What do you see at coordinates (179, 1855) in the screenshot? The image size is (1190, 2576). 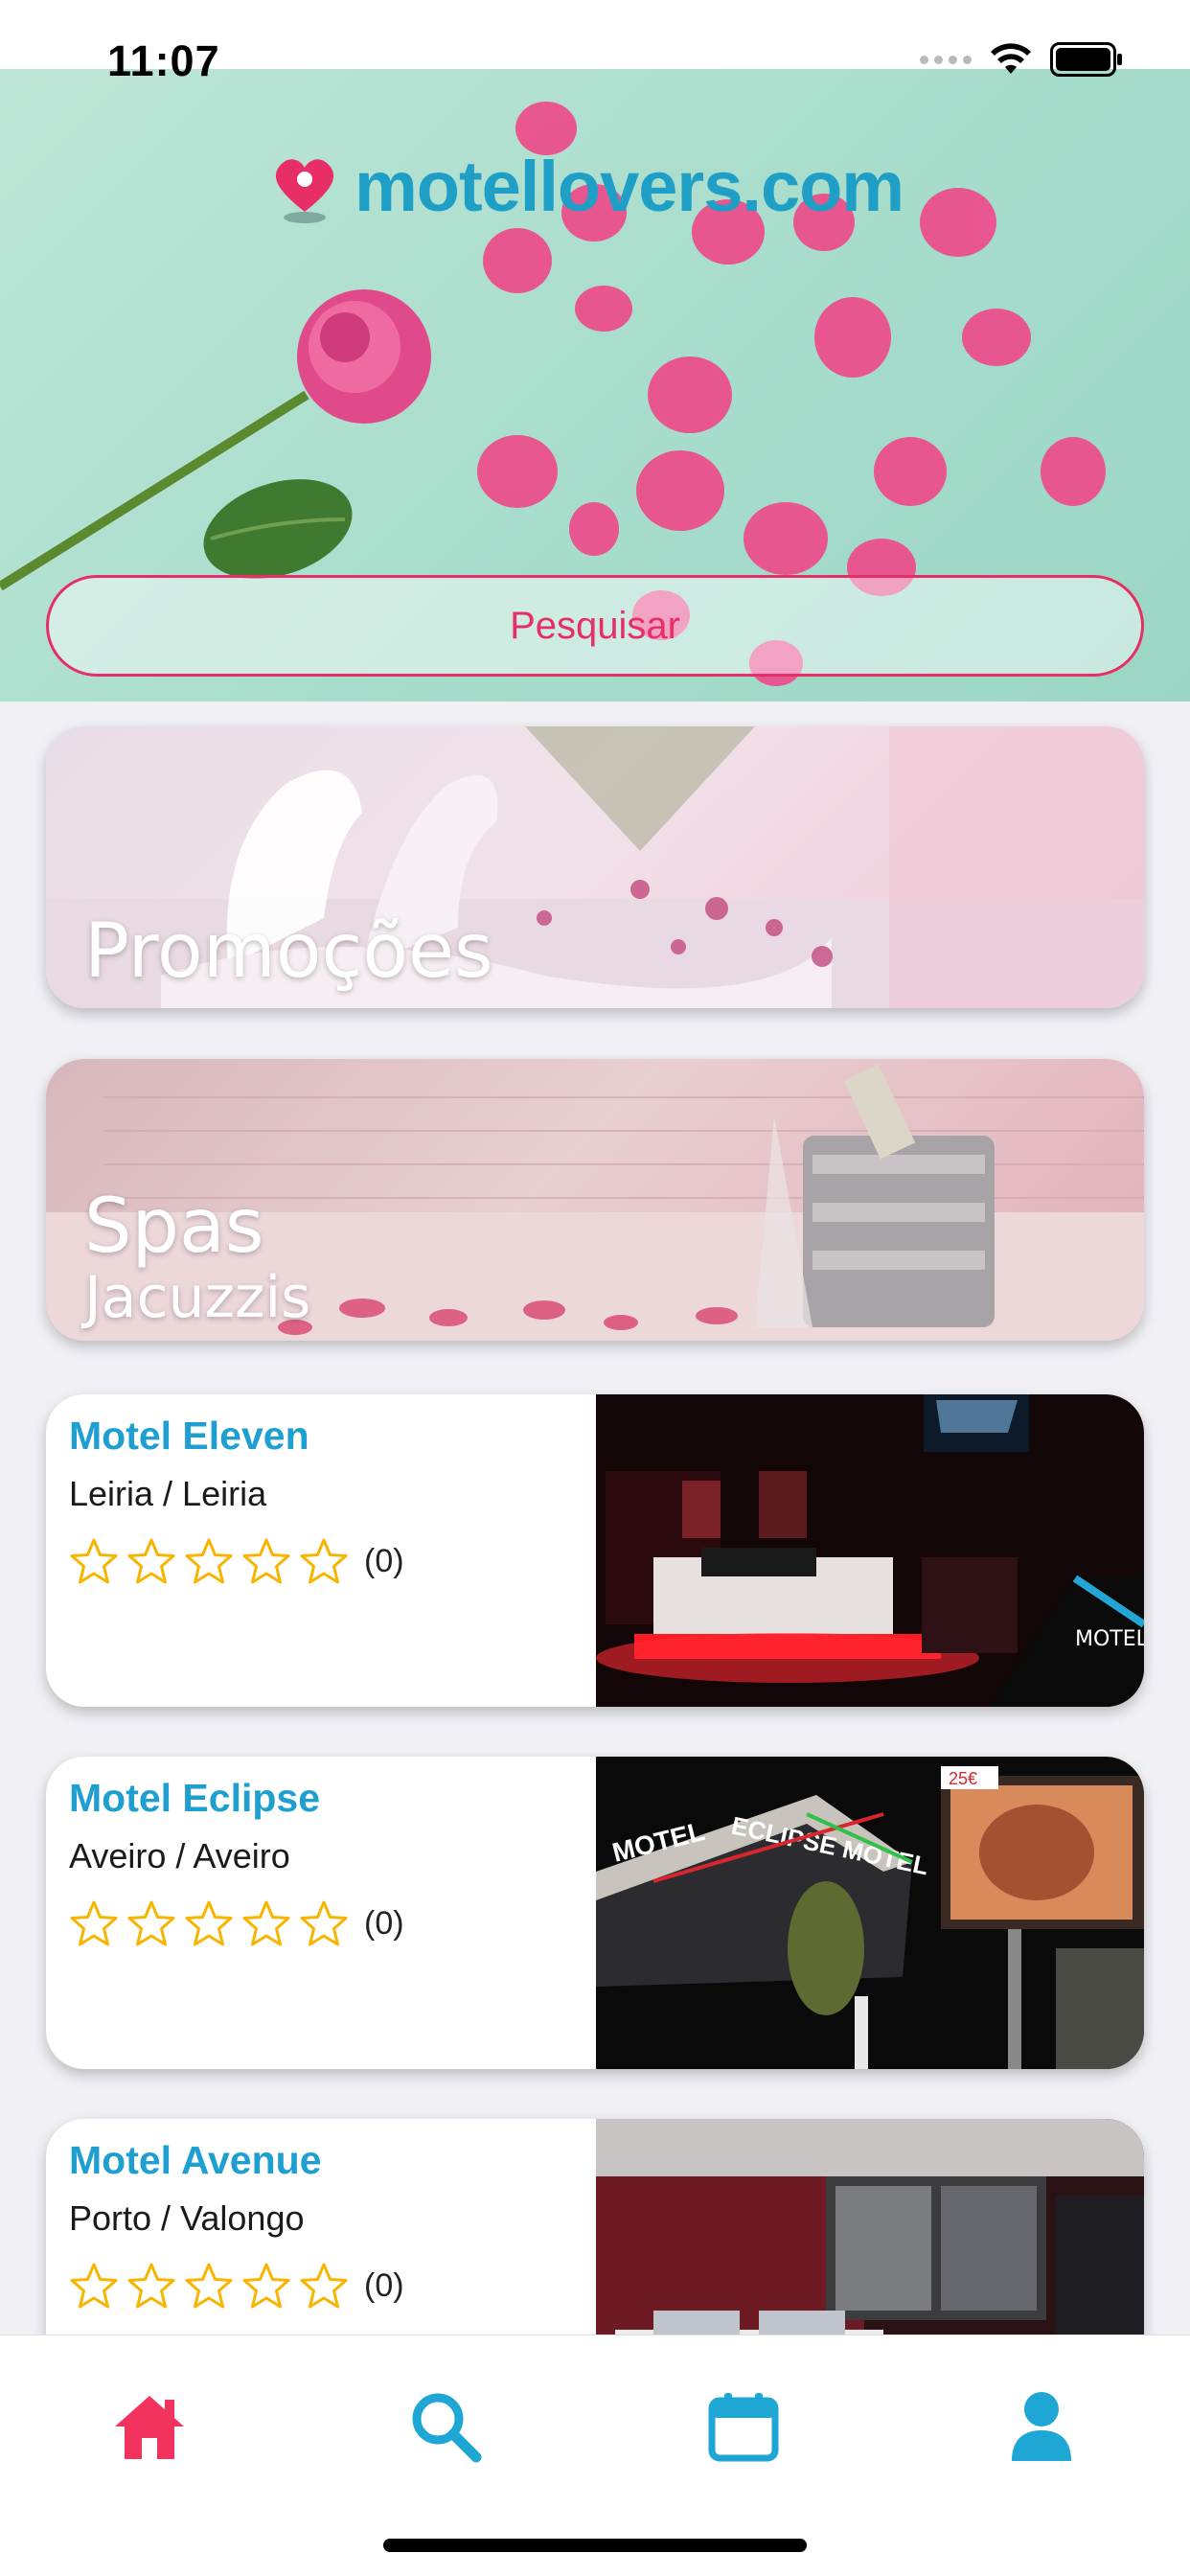 I see `motel-location: Aveiro / Aveiro` at bounding box center [179, 1855].